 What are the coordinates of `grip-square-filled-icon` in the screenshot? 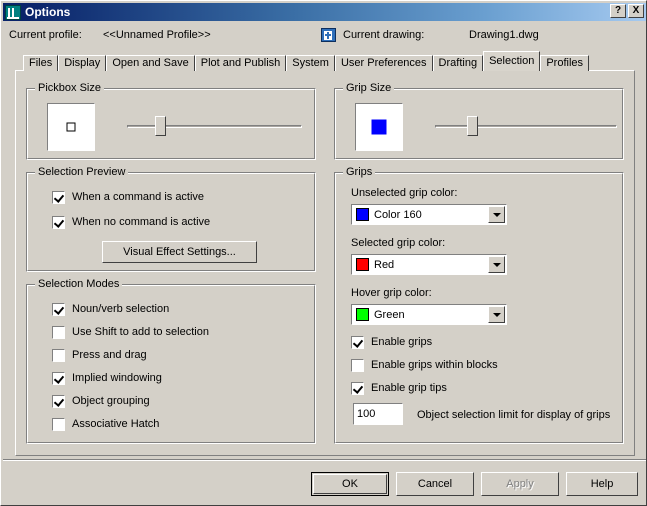 It's located at (379, 127).